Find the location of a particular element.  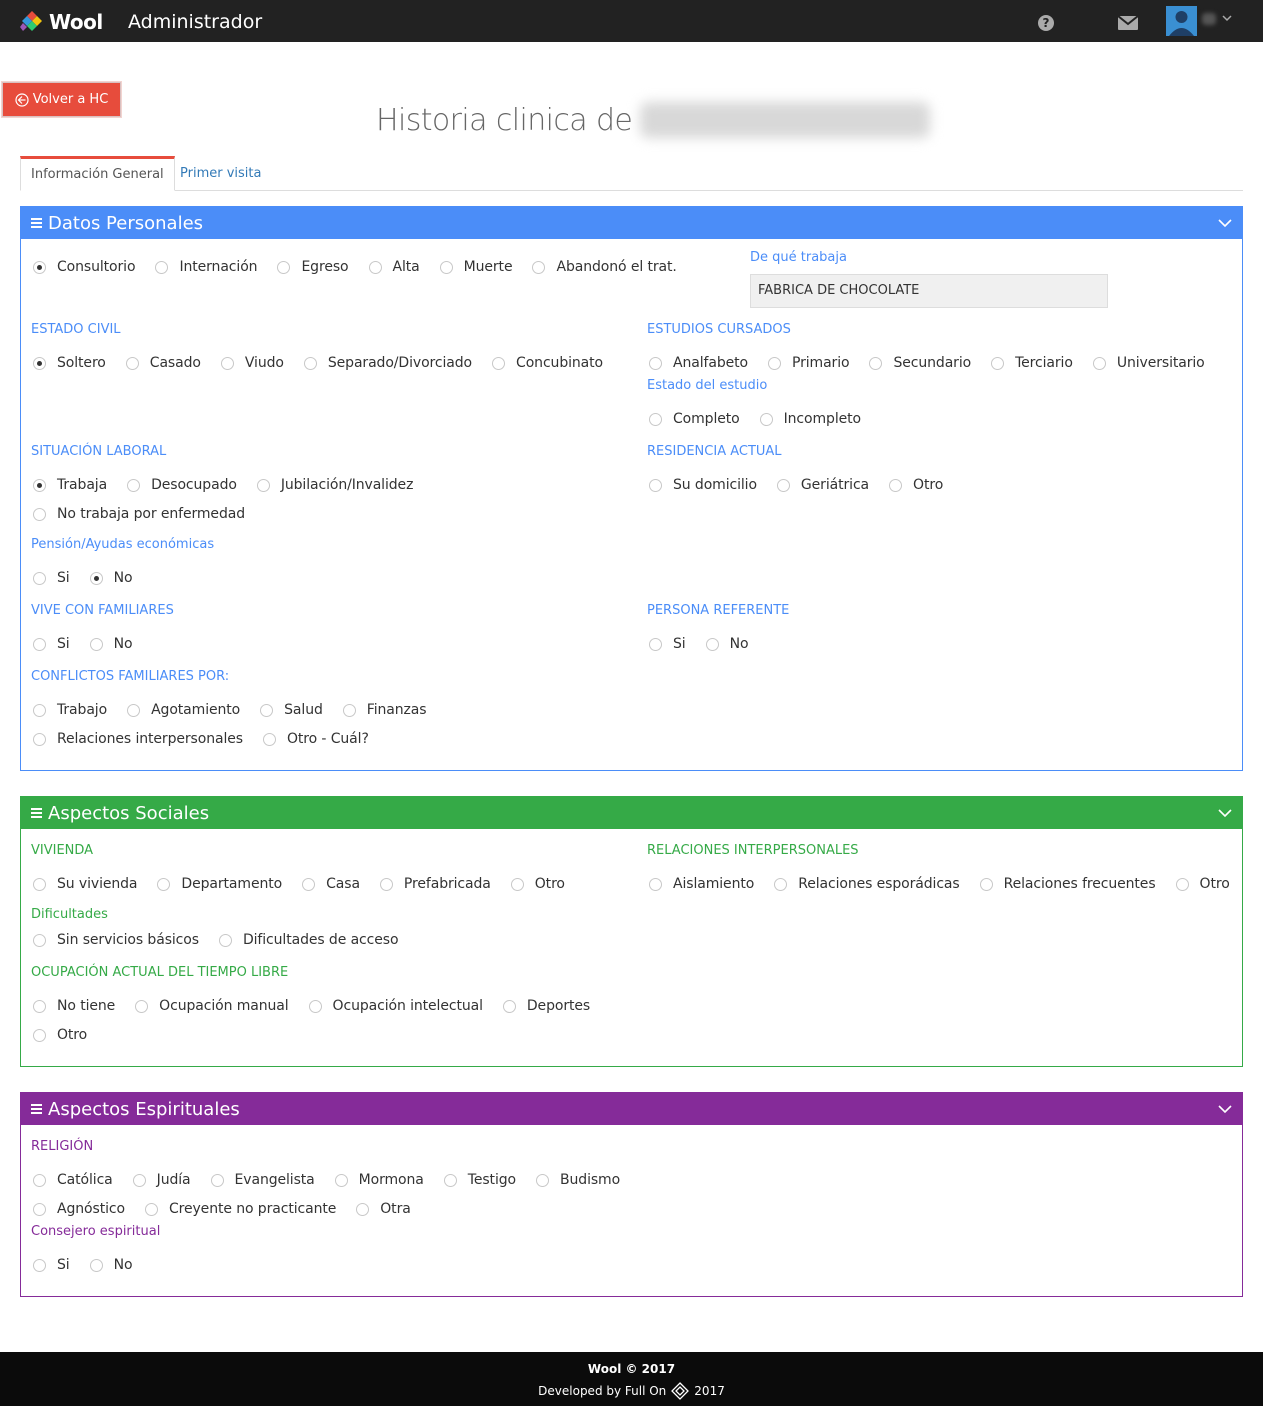

radio-option: Finanzas is located at coordinates (384, 710).